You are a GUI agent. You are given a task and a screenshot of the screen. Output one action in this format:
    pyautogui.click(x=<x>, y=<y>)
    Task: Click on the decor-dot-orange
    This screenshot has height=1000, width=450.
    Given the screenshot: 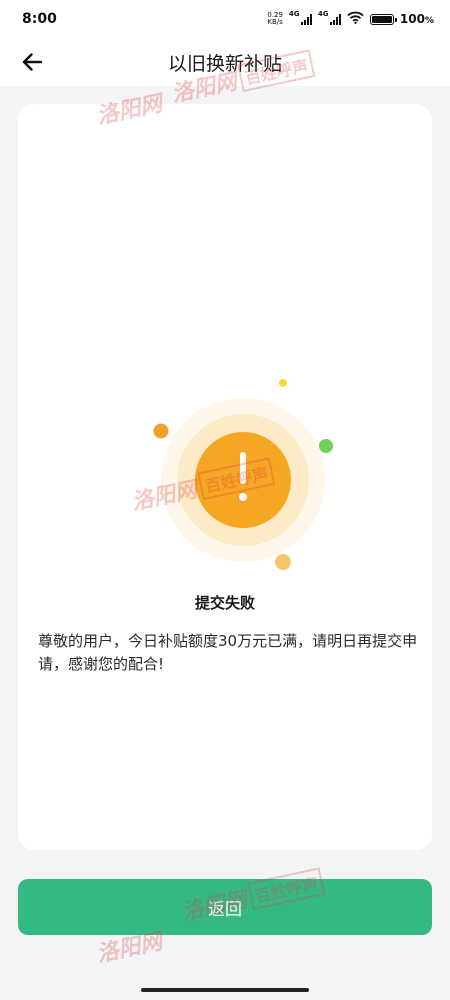 What is the action you would take?
    pyautogui.click(x=161, y=431)
    